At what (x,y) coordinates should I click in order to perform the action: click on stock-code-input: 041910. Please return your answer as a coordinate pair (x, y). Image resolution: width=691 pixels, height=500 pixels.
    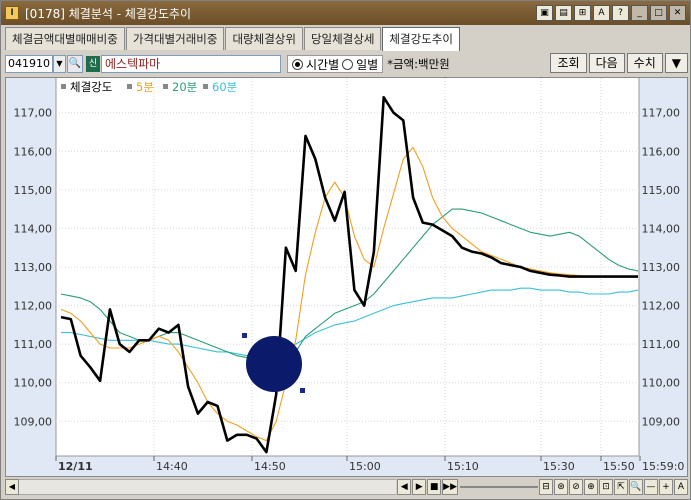
    Looking at the image, I should click on (29, 64).